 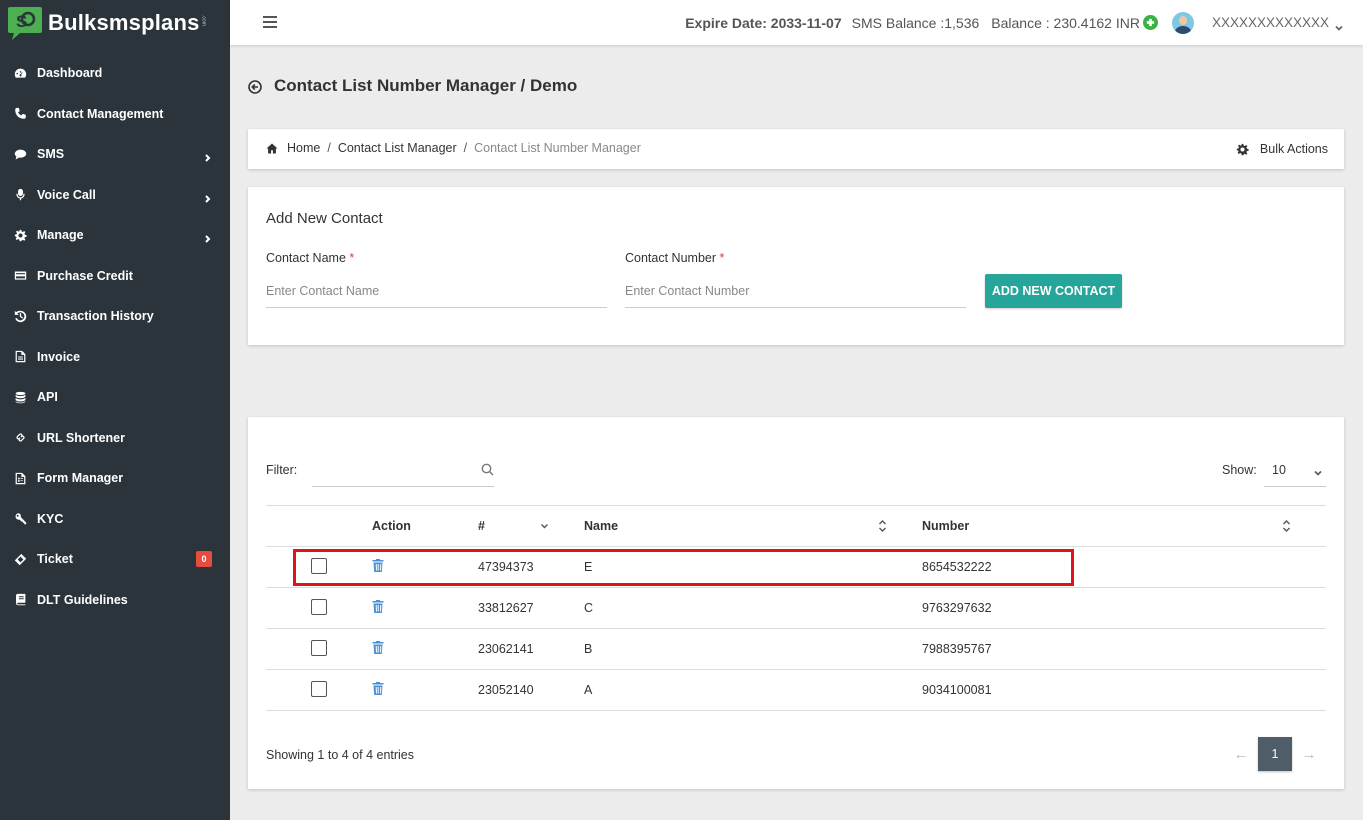 I want to click on prev-page-button: ←, so click(x=1241, y=754).